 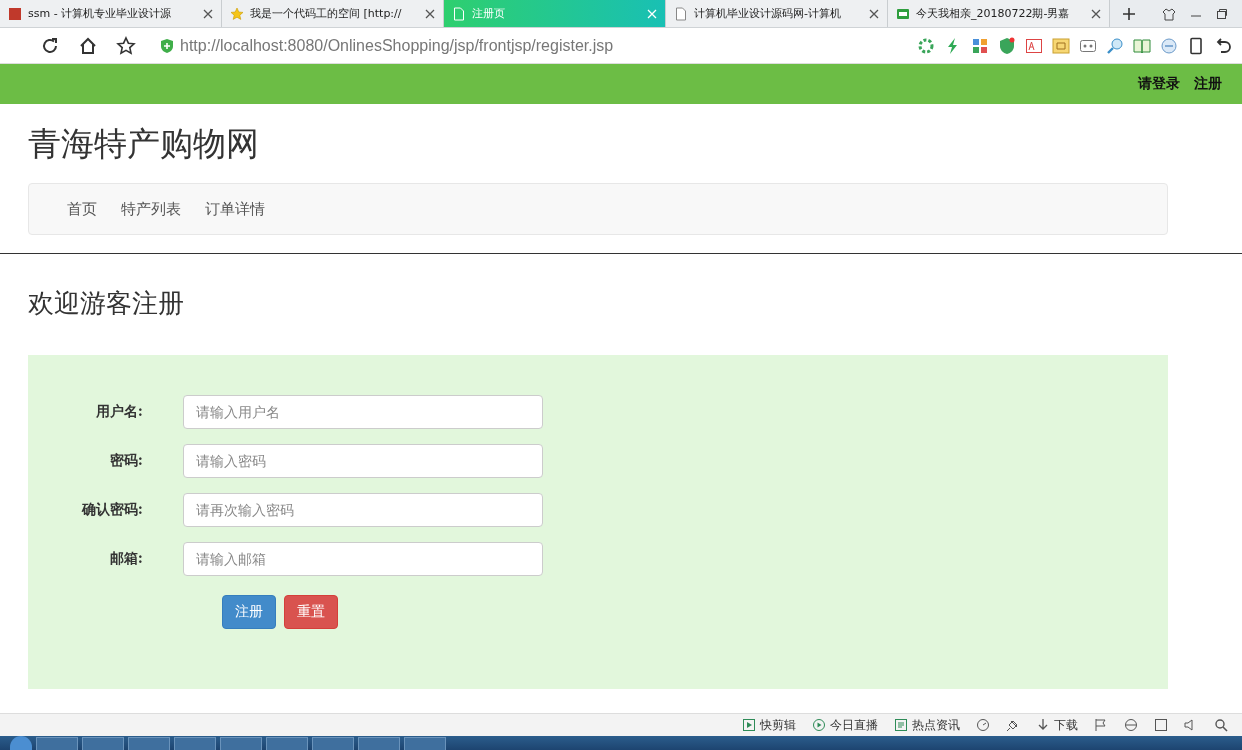 I want to click on book-icon, so click(x=1142, y=45).